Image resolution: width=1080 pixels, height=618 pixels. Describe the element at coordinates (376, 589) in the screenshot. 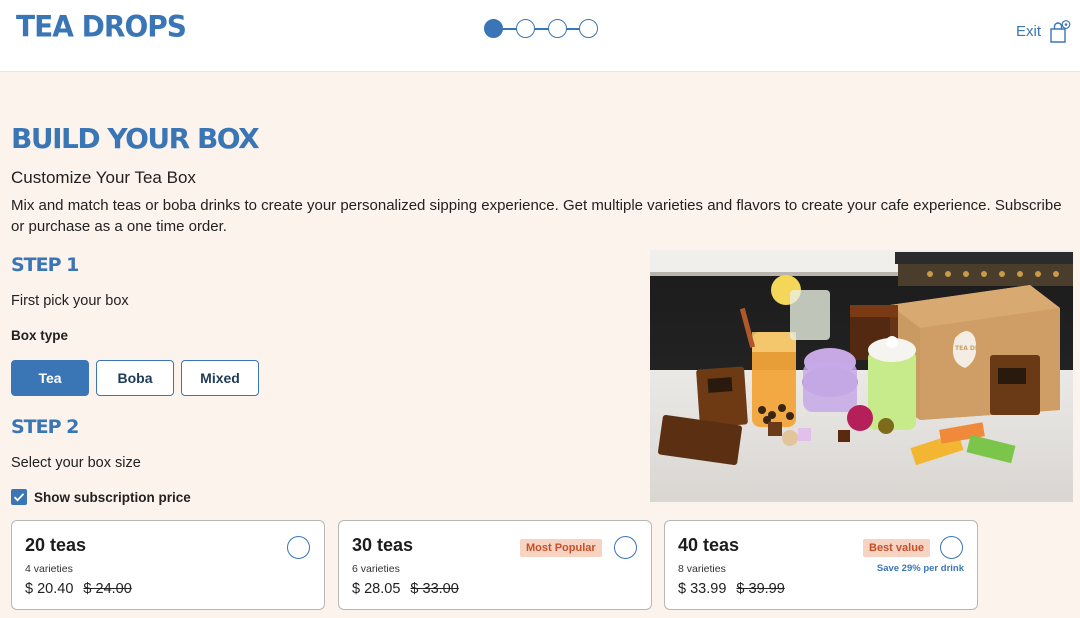

I see `price-current: $ 28.05` at that location.